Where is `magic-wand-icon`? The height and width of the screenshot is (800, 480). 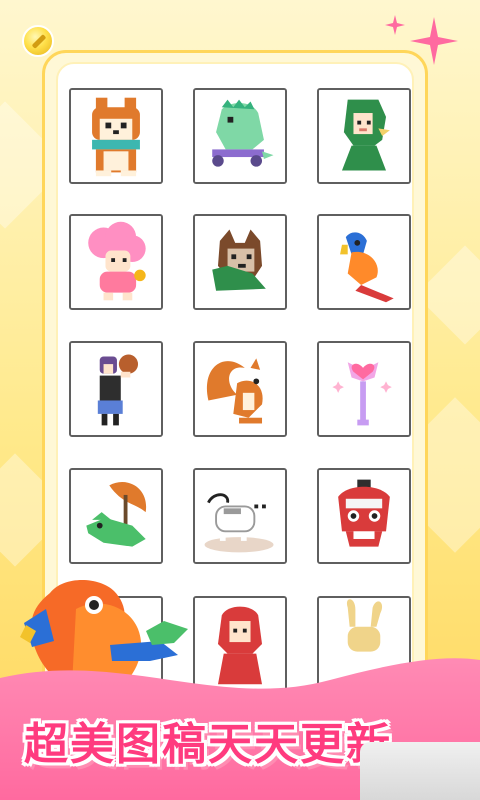 magic-wand-icon is located at coordinates (364, 389).